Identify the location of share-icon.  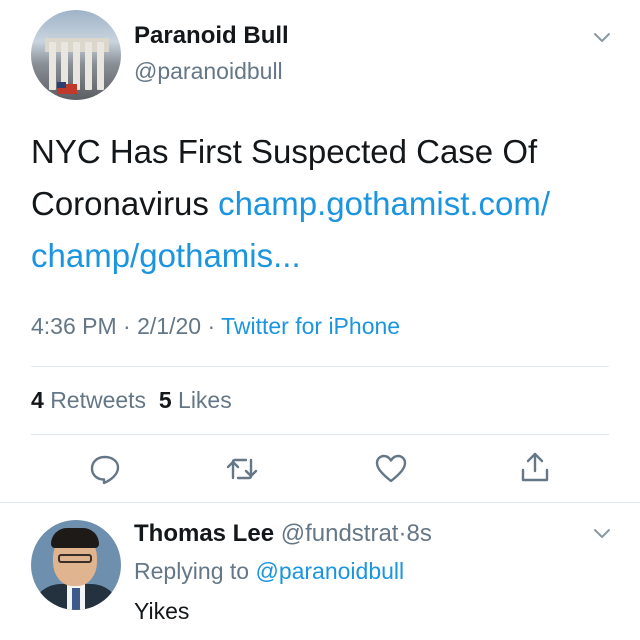
(535, 467).